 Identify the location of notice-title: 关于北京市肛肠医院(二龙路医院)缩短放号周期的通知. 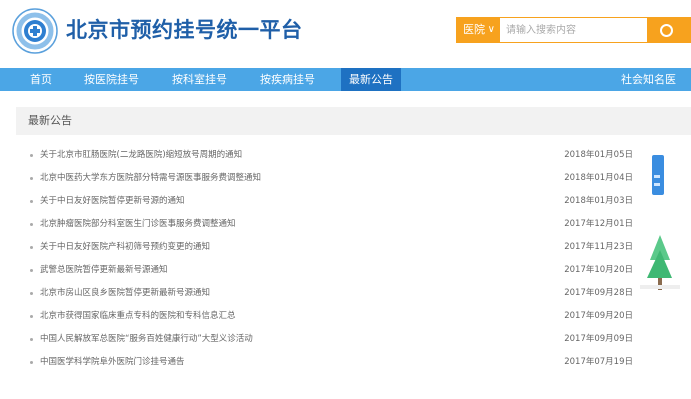
(141, 155).